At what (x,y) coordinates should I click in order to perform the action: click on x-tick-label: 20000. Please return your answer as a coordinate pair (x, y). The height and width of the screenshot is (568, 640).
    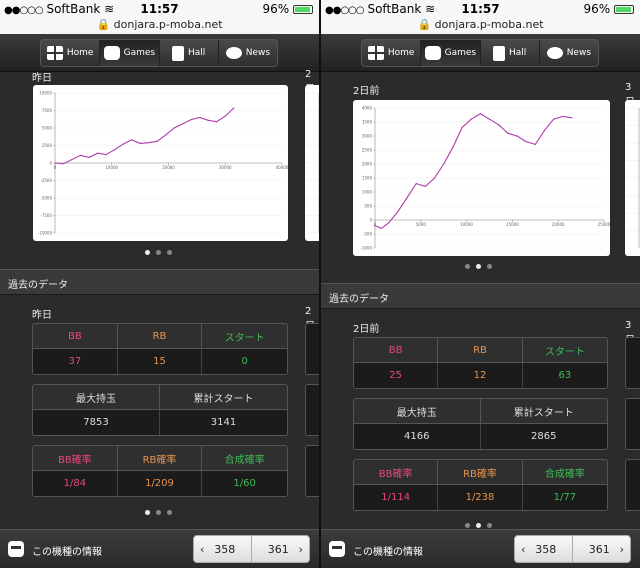
    Looking at the image, I should click on (168, 167).